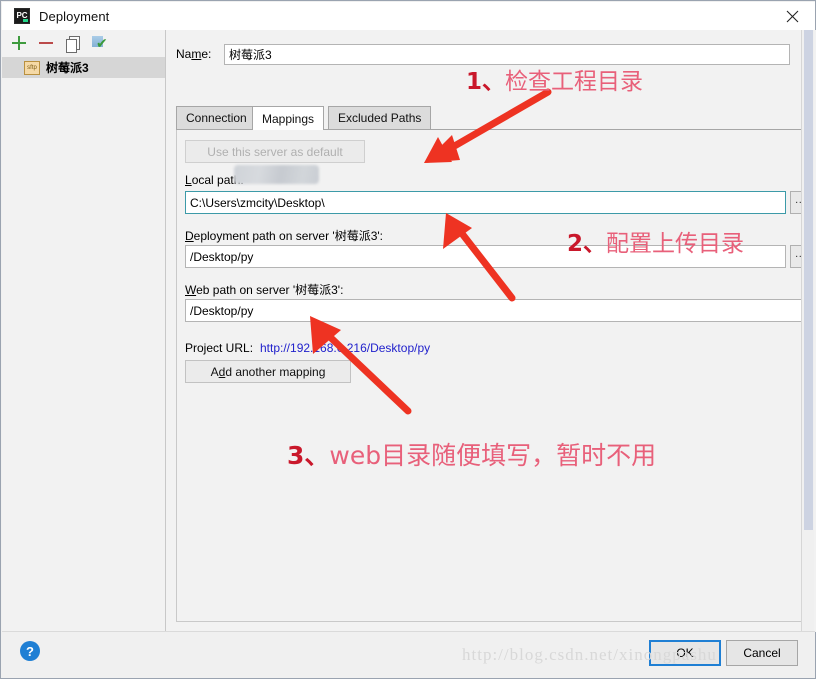 The width and height of the screenshot is (816, 679). I want to click on server-list-toolbar, so click(83, 43).